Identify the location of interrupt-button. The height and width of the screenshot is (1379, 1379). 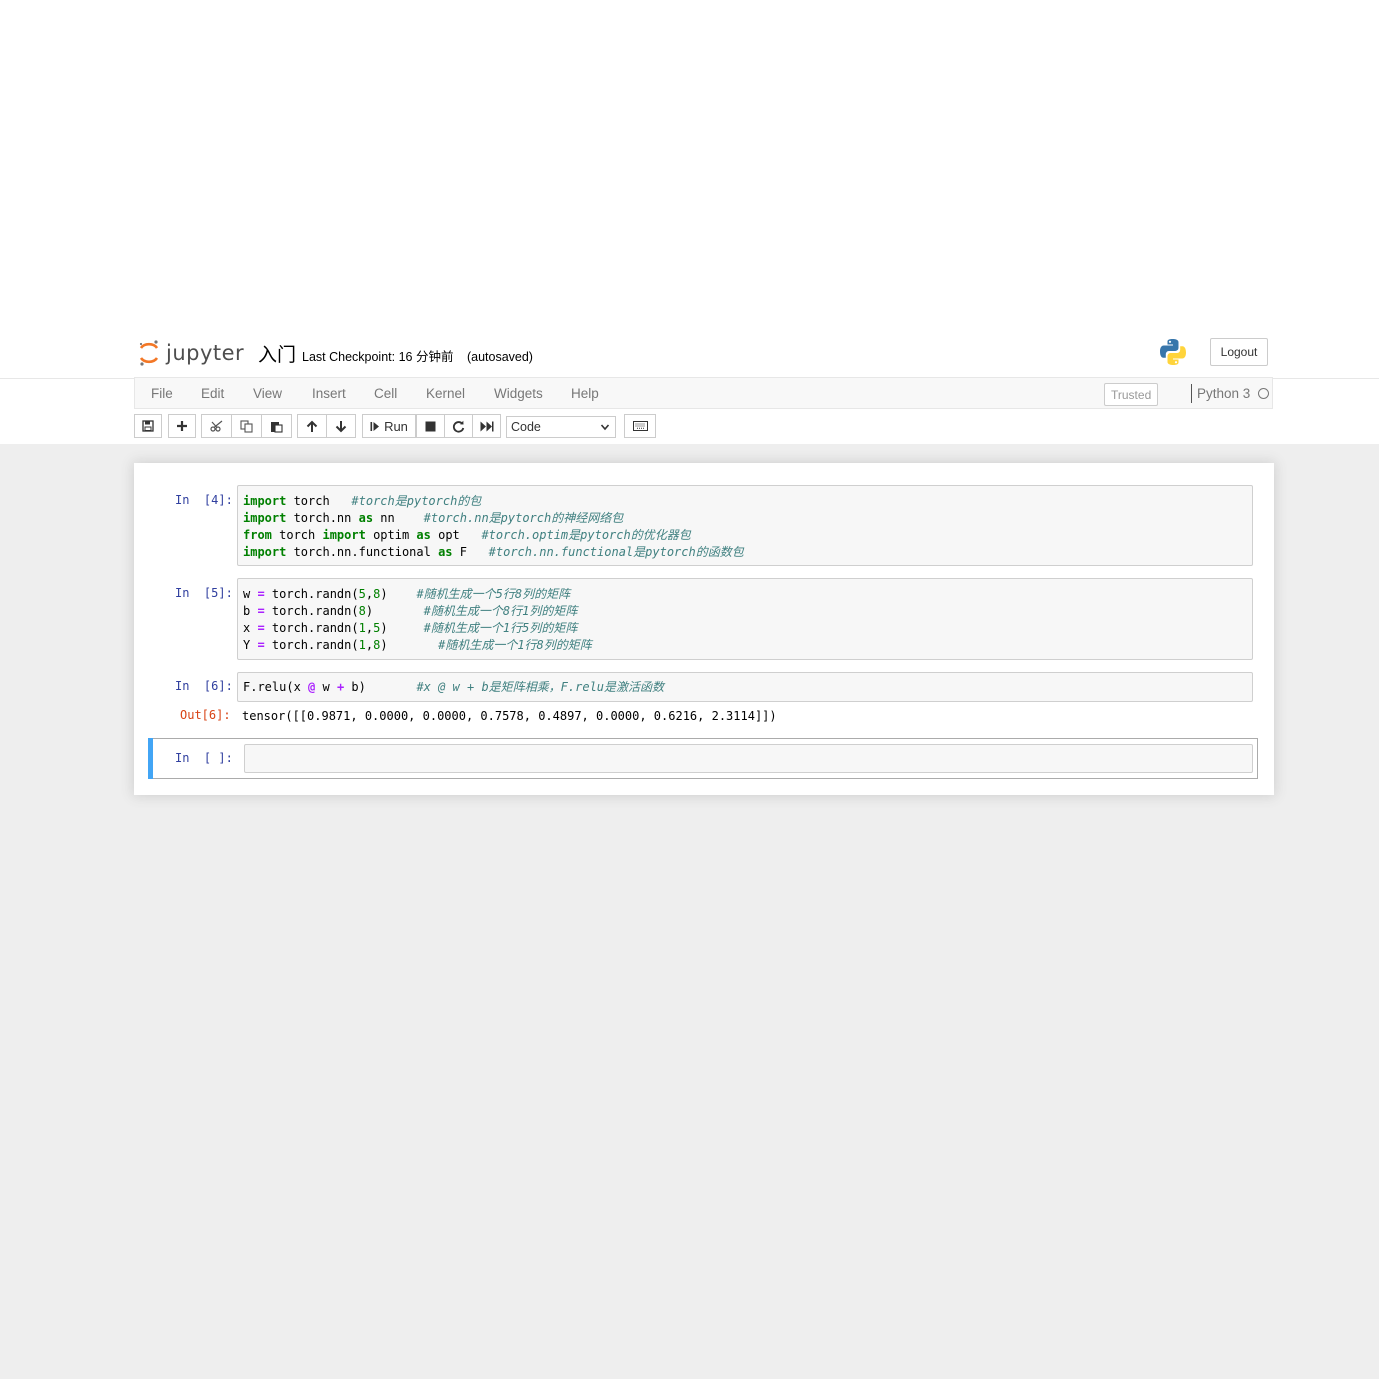
(430, 426).